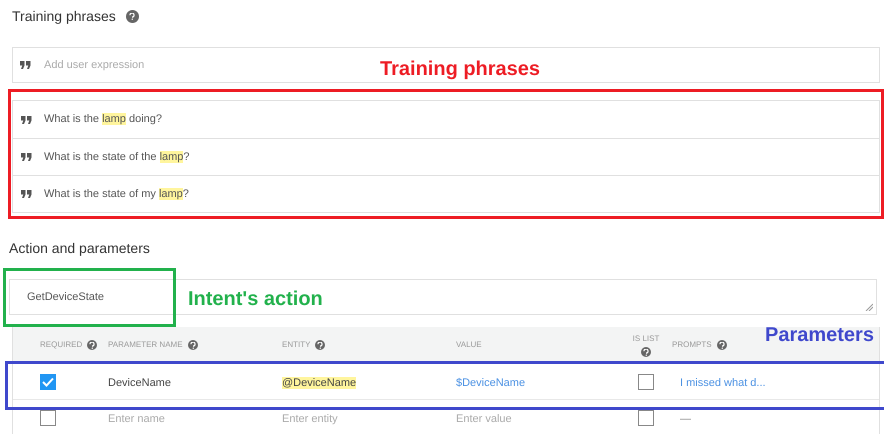 This screenshot has width=884, height=434. Describe the element at coordinates (446, 156) in the screenshot. I see `phrase-row: What is the state of the lamp?` at that location.